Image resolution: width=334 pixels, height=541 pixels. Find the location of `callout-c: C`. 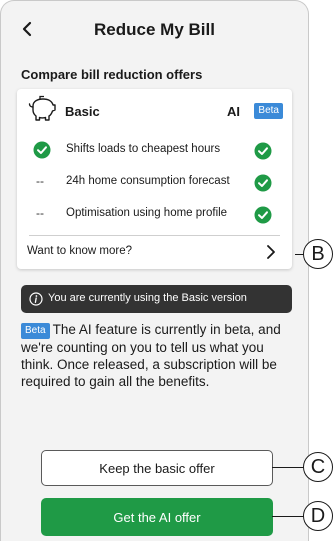

callout-c: C is located at coordinates (318, 467).